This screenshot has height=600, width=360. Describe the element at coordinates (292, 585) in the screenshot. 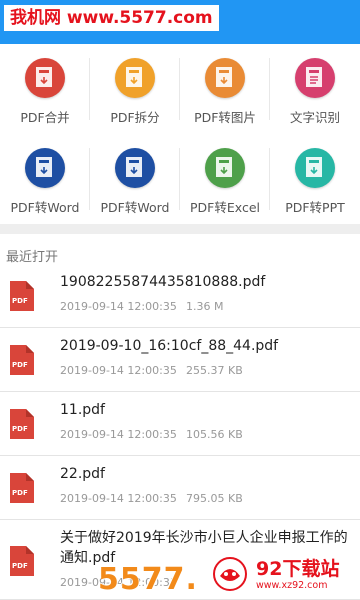

I see `92xz-url: www.xz92.com` at that location.